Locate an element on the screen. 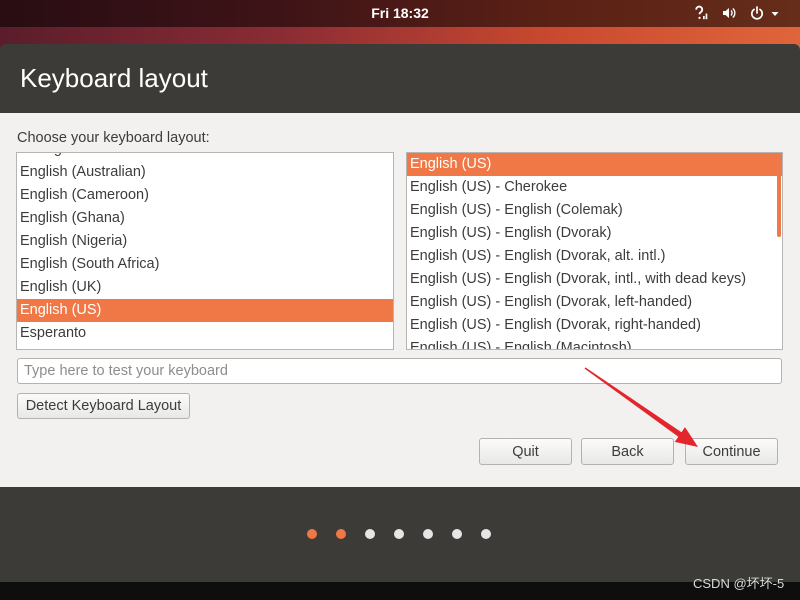  clock: Fri 18:32 is located at coordinates (400, 13).